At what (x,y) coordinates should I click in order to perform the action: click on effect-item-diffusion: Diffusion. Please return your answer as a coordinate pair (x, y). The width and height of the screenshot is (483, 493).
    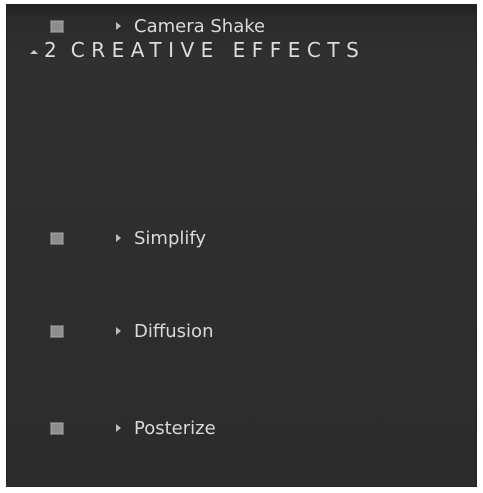
    Looking at the image, I should click on (241, 331).